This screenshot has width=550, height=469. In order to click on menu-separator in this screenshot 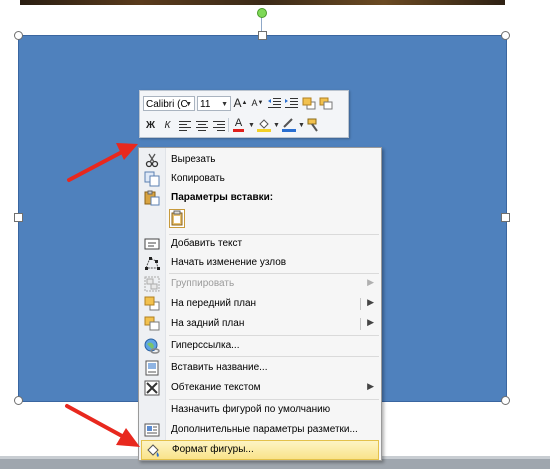, I will do `click(274, 356)`.